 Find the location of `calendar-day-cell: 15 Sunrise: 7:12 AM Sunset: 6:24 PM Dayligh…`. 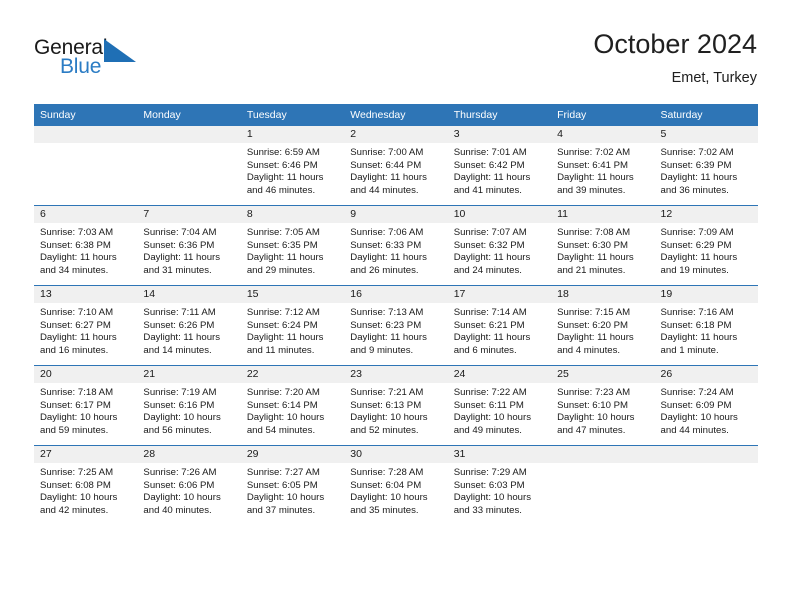

calendar-day-cell: 15 Sunrise: 7:12 AM Sunset: 6:24 PM Dayligh… is located at coordinates (292, 325).